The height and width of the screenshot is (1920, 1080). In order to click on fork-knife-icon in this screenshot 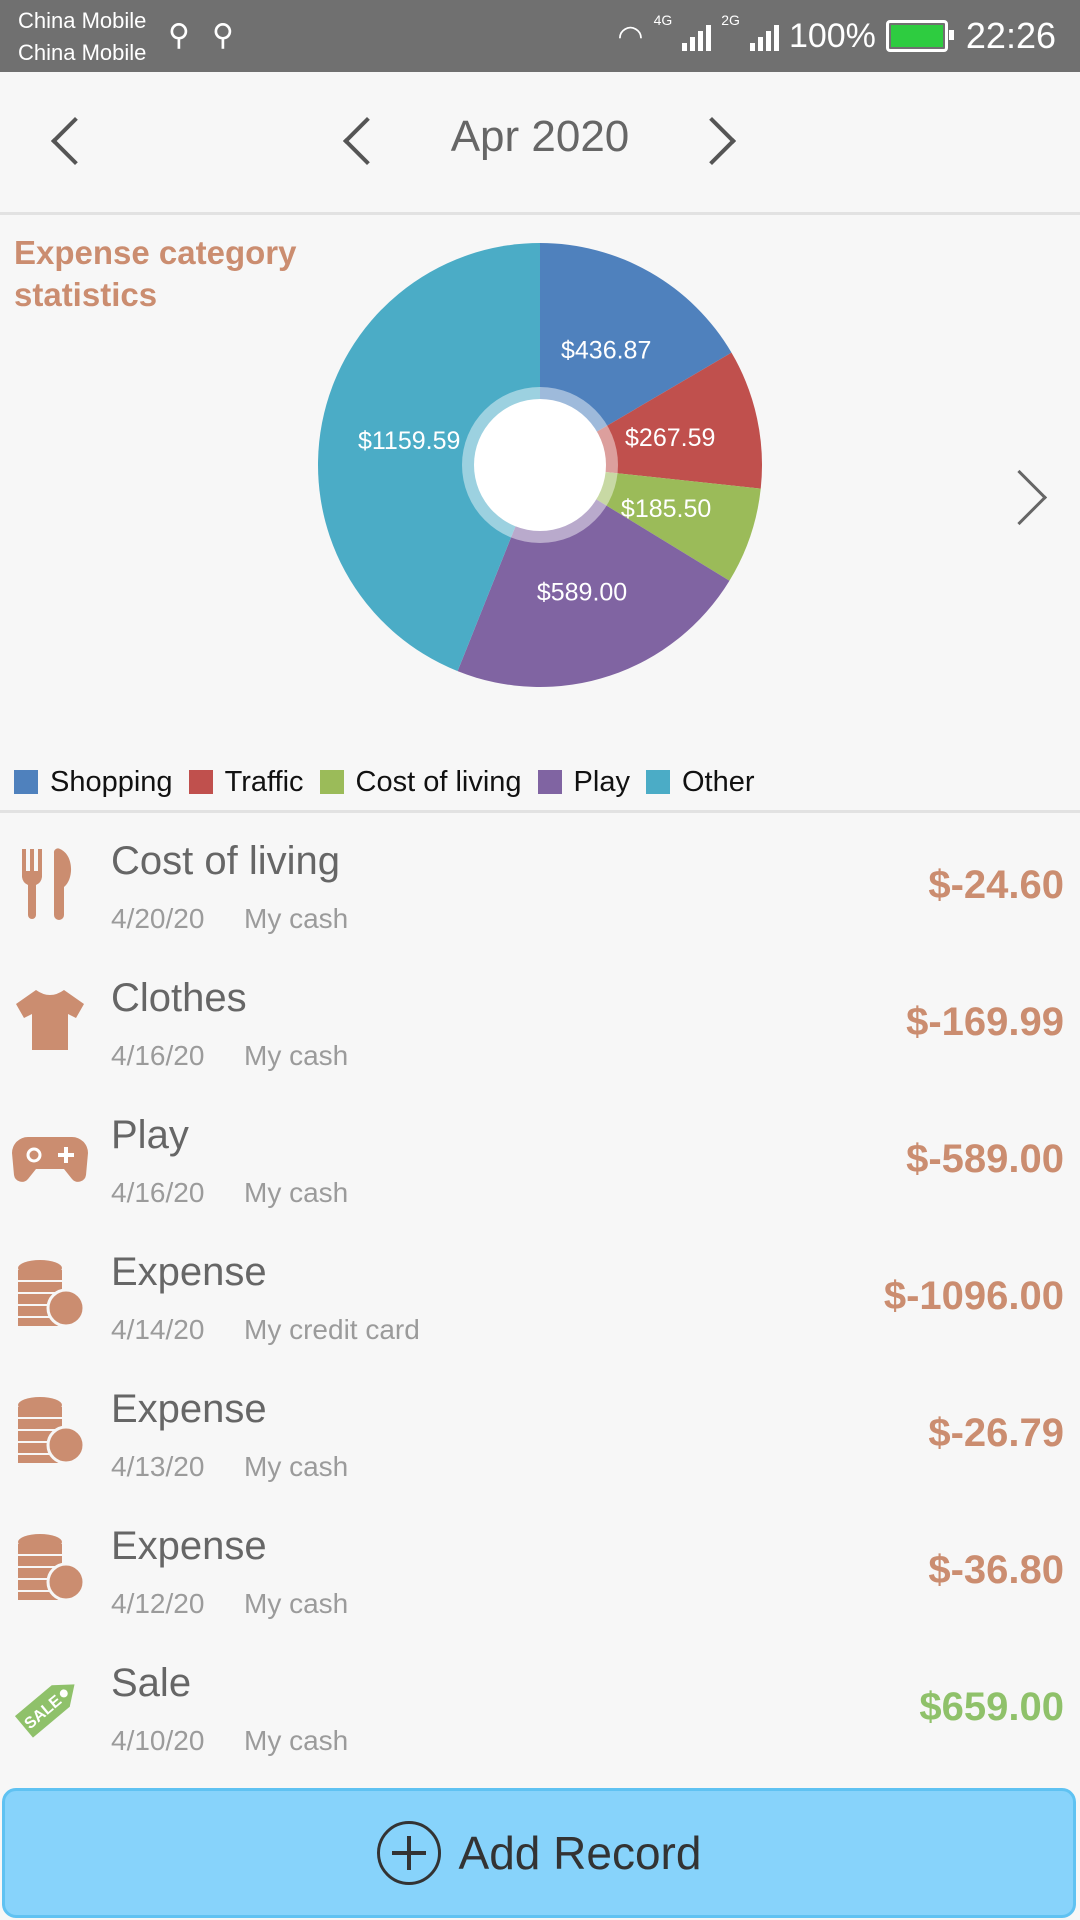, I will do `click(50, 883)`.